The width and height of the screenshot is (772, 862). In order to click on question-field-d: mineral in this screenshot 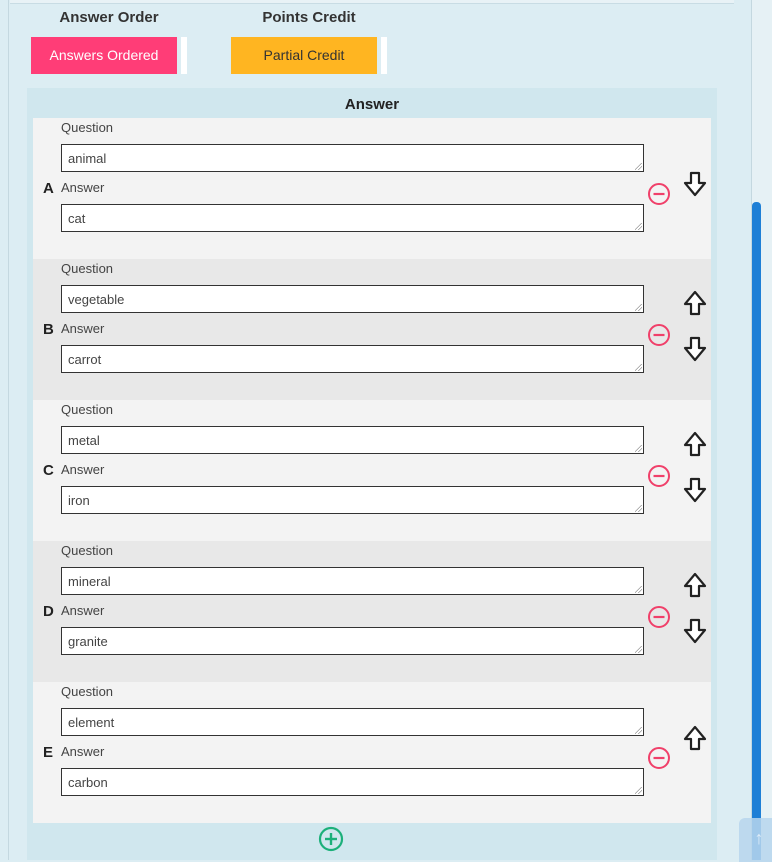, I will do `click(352, 581)`.